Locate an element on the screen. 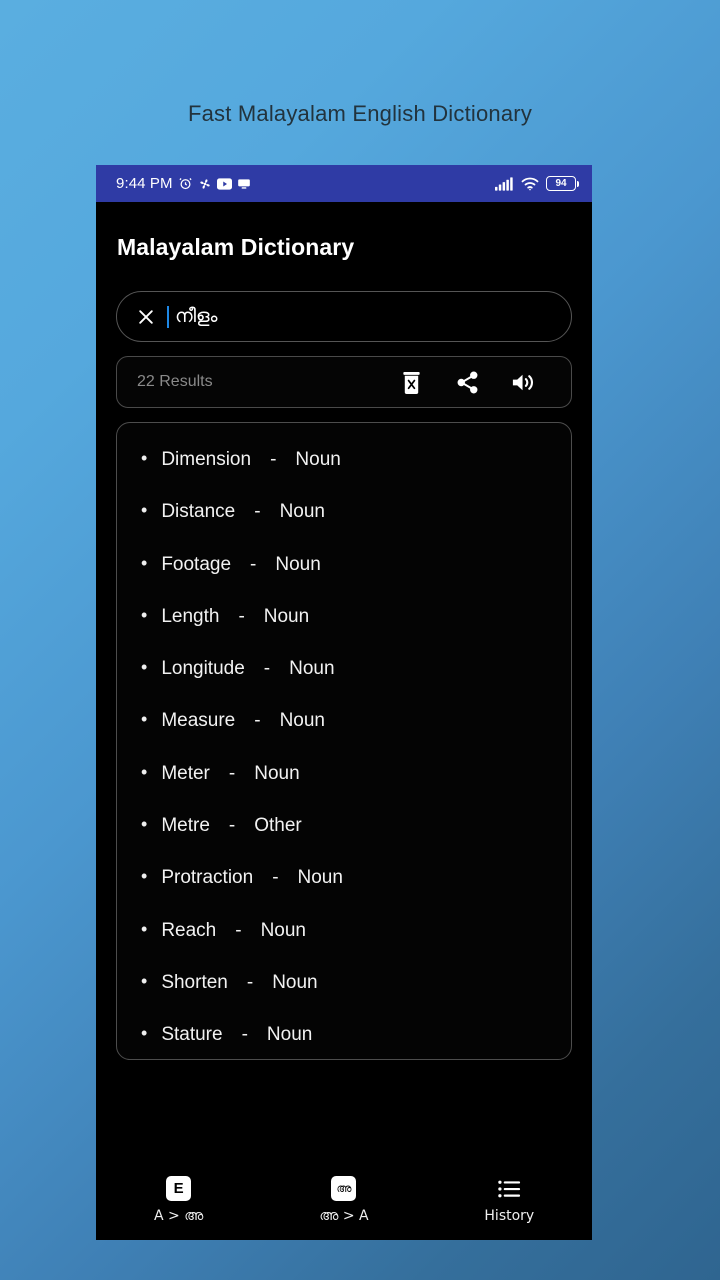 Image resolution: width=720 pixels, height=1280 pixels. alarm-icon is located at coordinates (185, 183).